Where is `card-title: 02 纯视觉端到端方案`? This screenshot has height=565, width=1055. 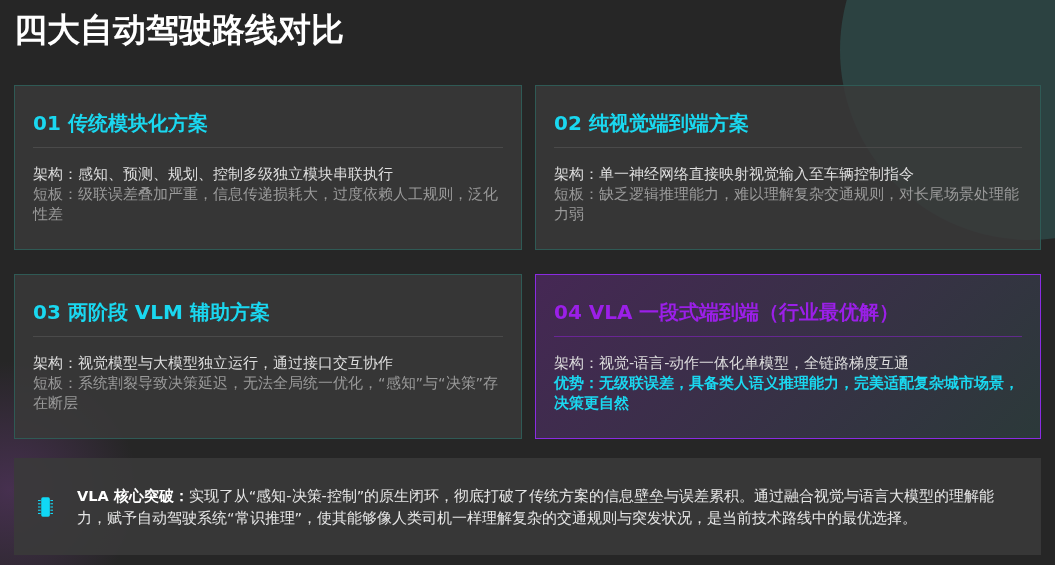
card-title: 02 纯视觉端到端方案 is located at coordinates (788, 129).